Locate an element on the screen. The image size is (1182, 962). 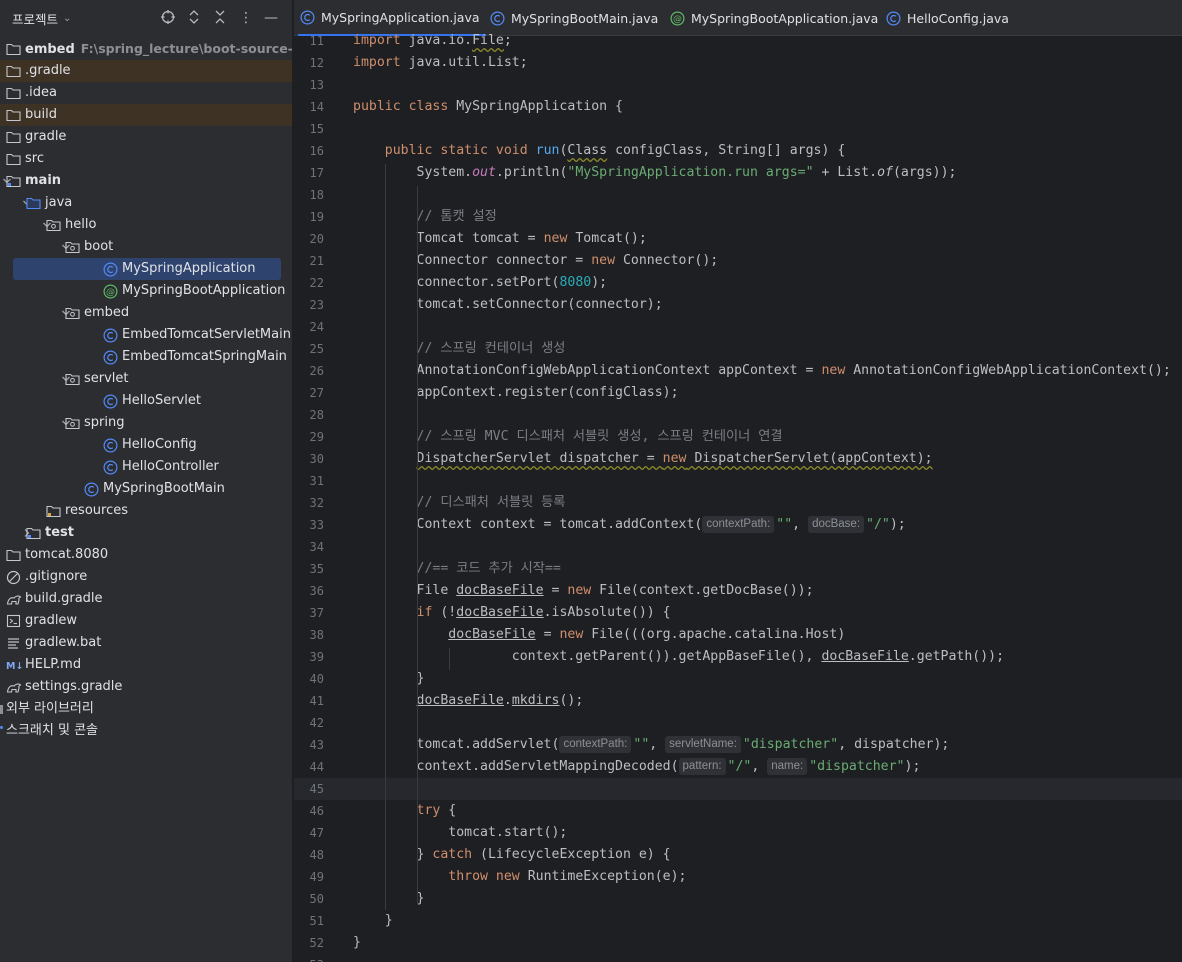
project-view-selector: 프로젝트 is located at coordinates (35, 18).